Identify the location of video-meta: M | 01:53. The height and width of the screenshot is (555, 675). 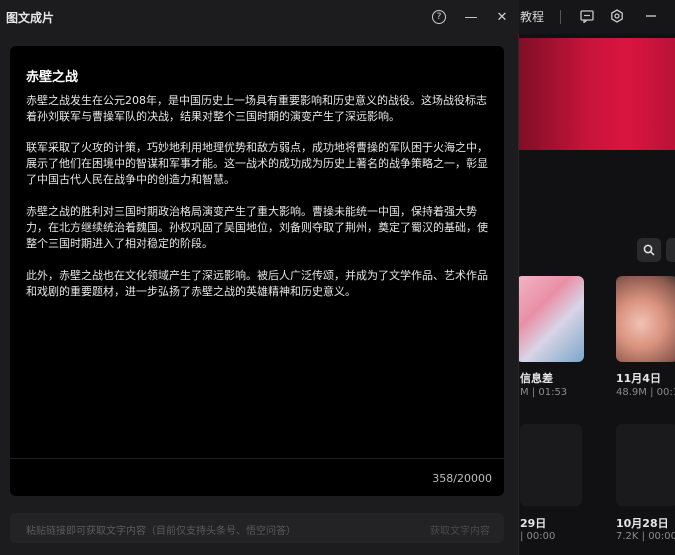
(544, 392).